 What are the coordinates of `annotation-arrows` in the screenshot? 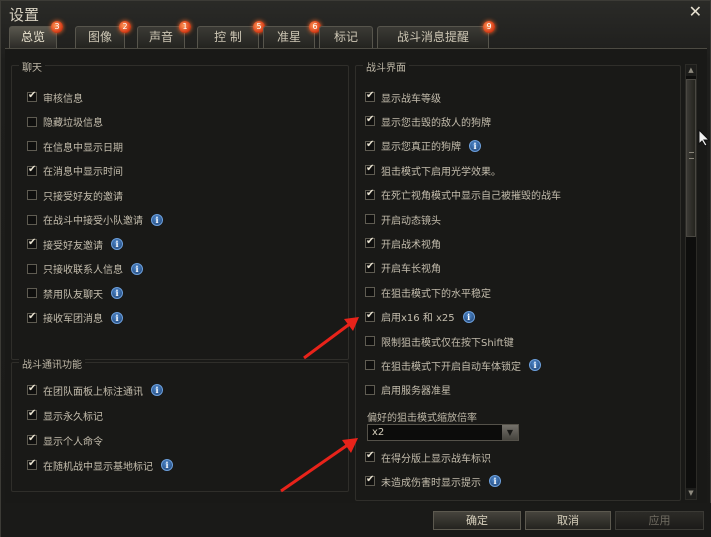 It's located at (319, 405).